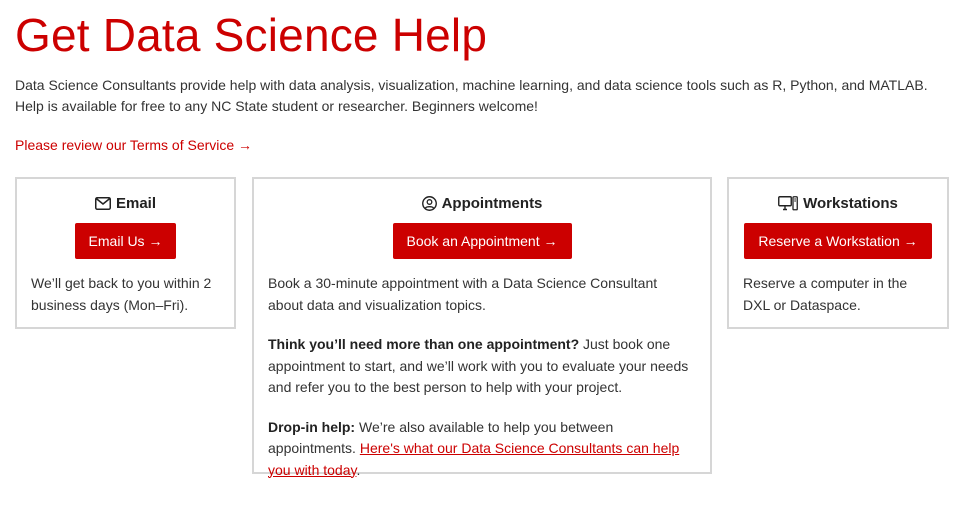 The image size is (972, 506). I want to click on user-circle-icon, so click(429, 203).